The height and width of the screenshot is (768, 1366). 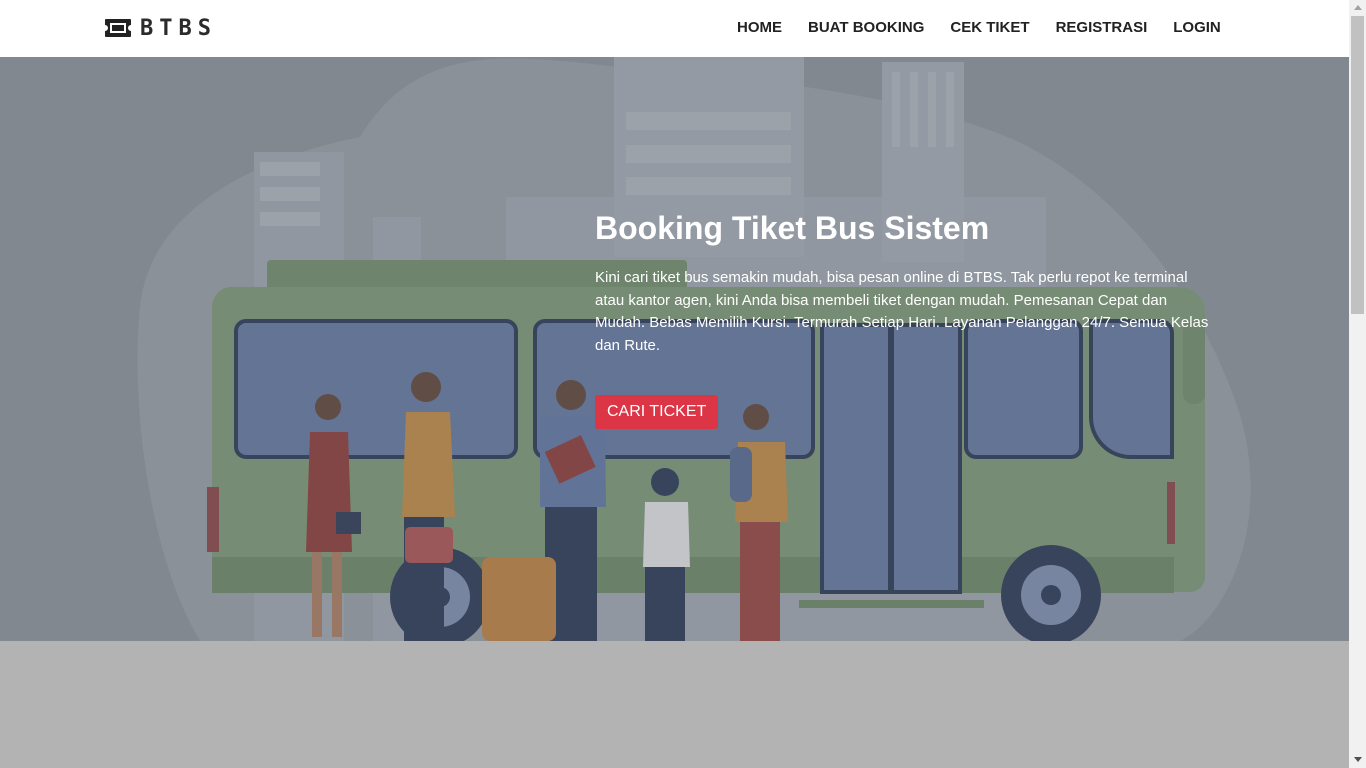 What do you see at coordinates (1197, 27) in the screenshot?
I see `nav-login: LOGIN` at bounding box center [1197, 27].